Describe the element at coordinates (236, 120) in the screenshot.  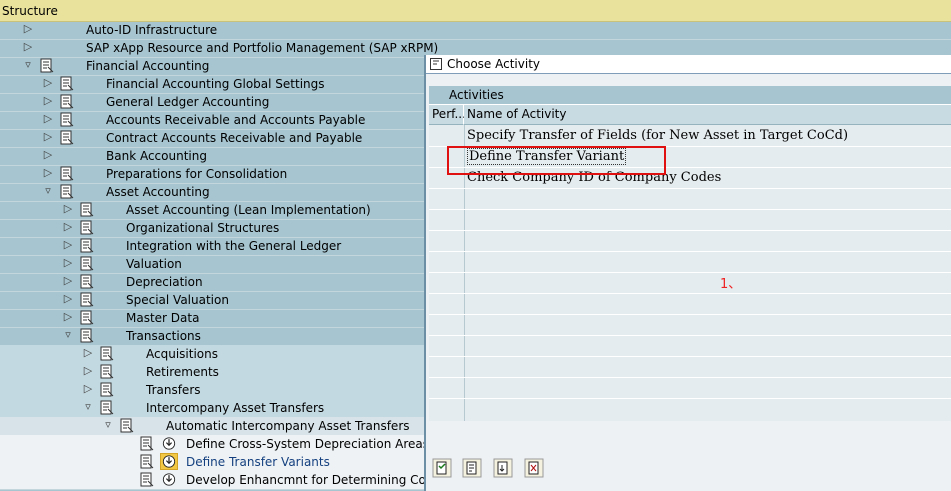
I see `tree-node-label: Accounts Receivable and Accounts Payable` at that location.